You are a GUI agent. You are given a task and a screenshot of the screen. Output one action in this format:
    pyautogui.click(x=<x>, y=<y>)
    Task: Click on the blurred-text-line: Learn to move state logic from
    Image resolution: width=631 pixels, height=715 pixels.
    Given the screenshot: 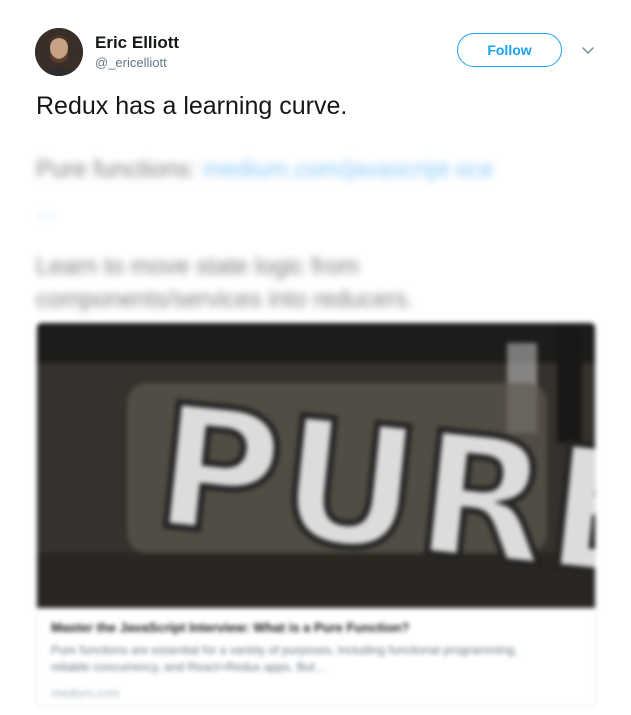 What is the action you would take?
    pyautogui.click(x=197, y=266)
    